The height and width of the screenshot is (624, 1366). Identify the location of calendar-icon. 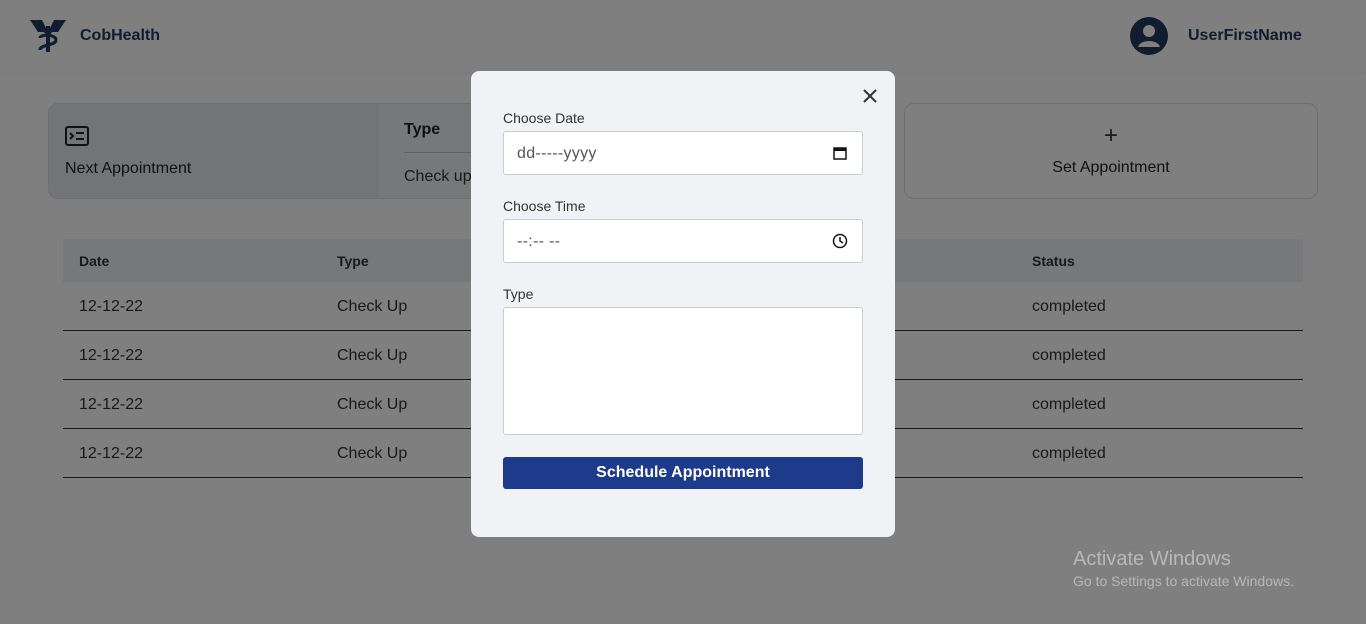
(840, 153).